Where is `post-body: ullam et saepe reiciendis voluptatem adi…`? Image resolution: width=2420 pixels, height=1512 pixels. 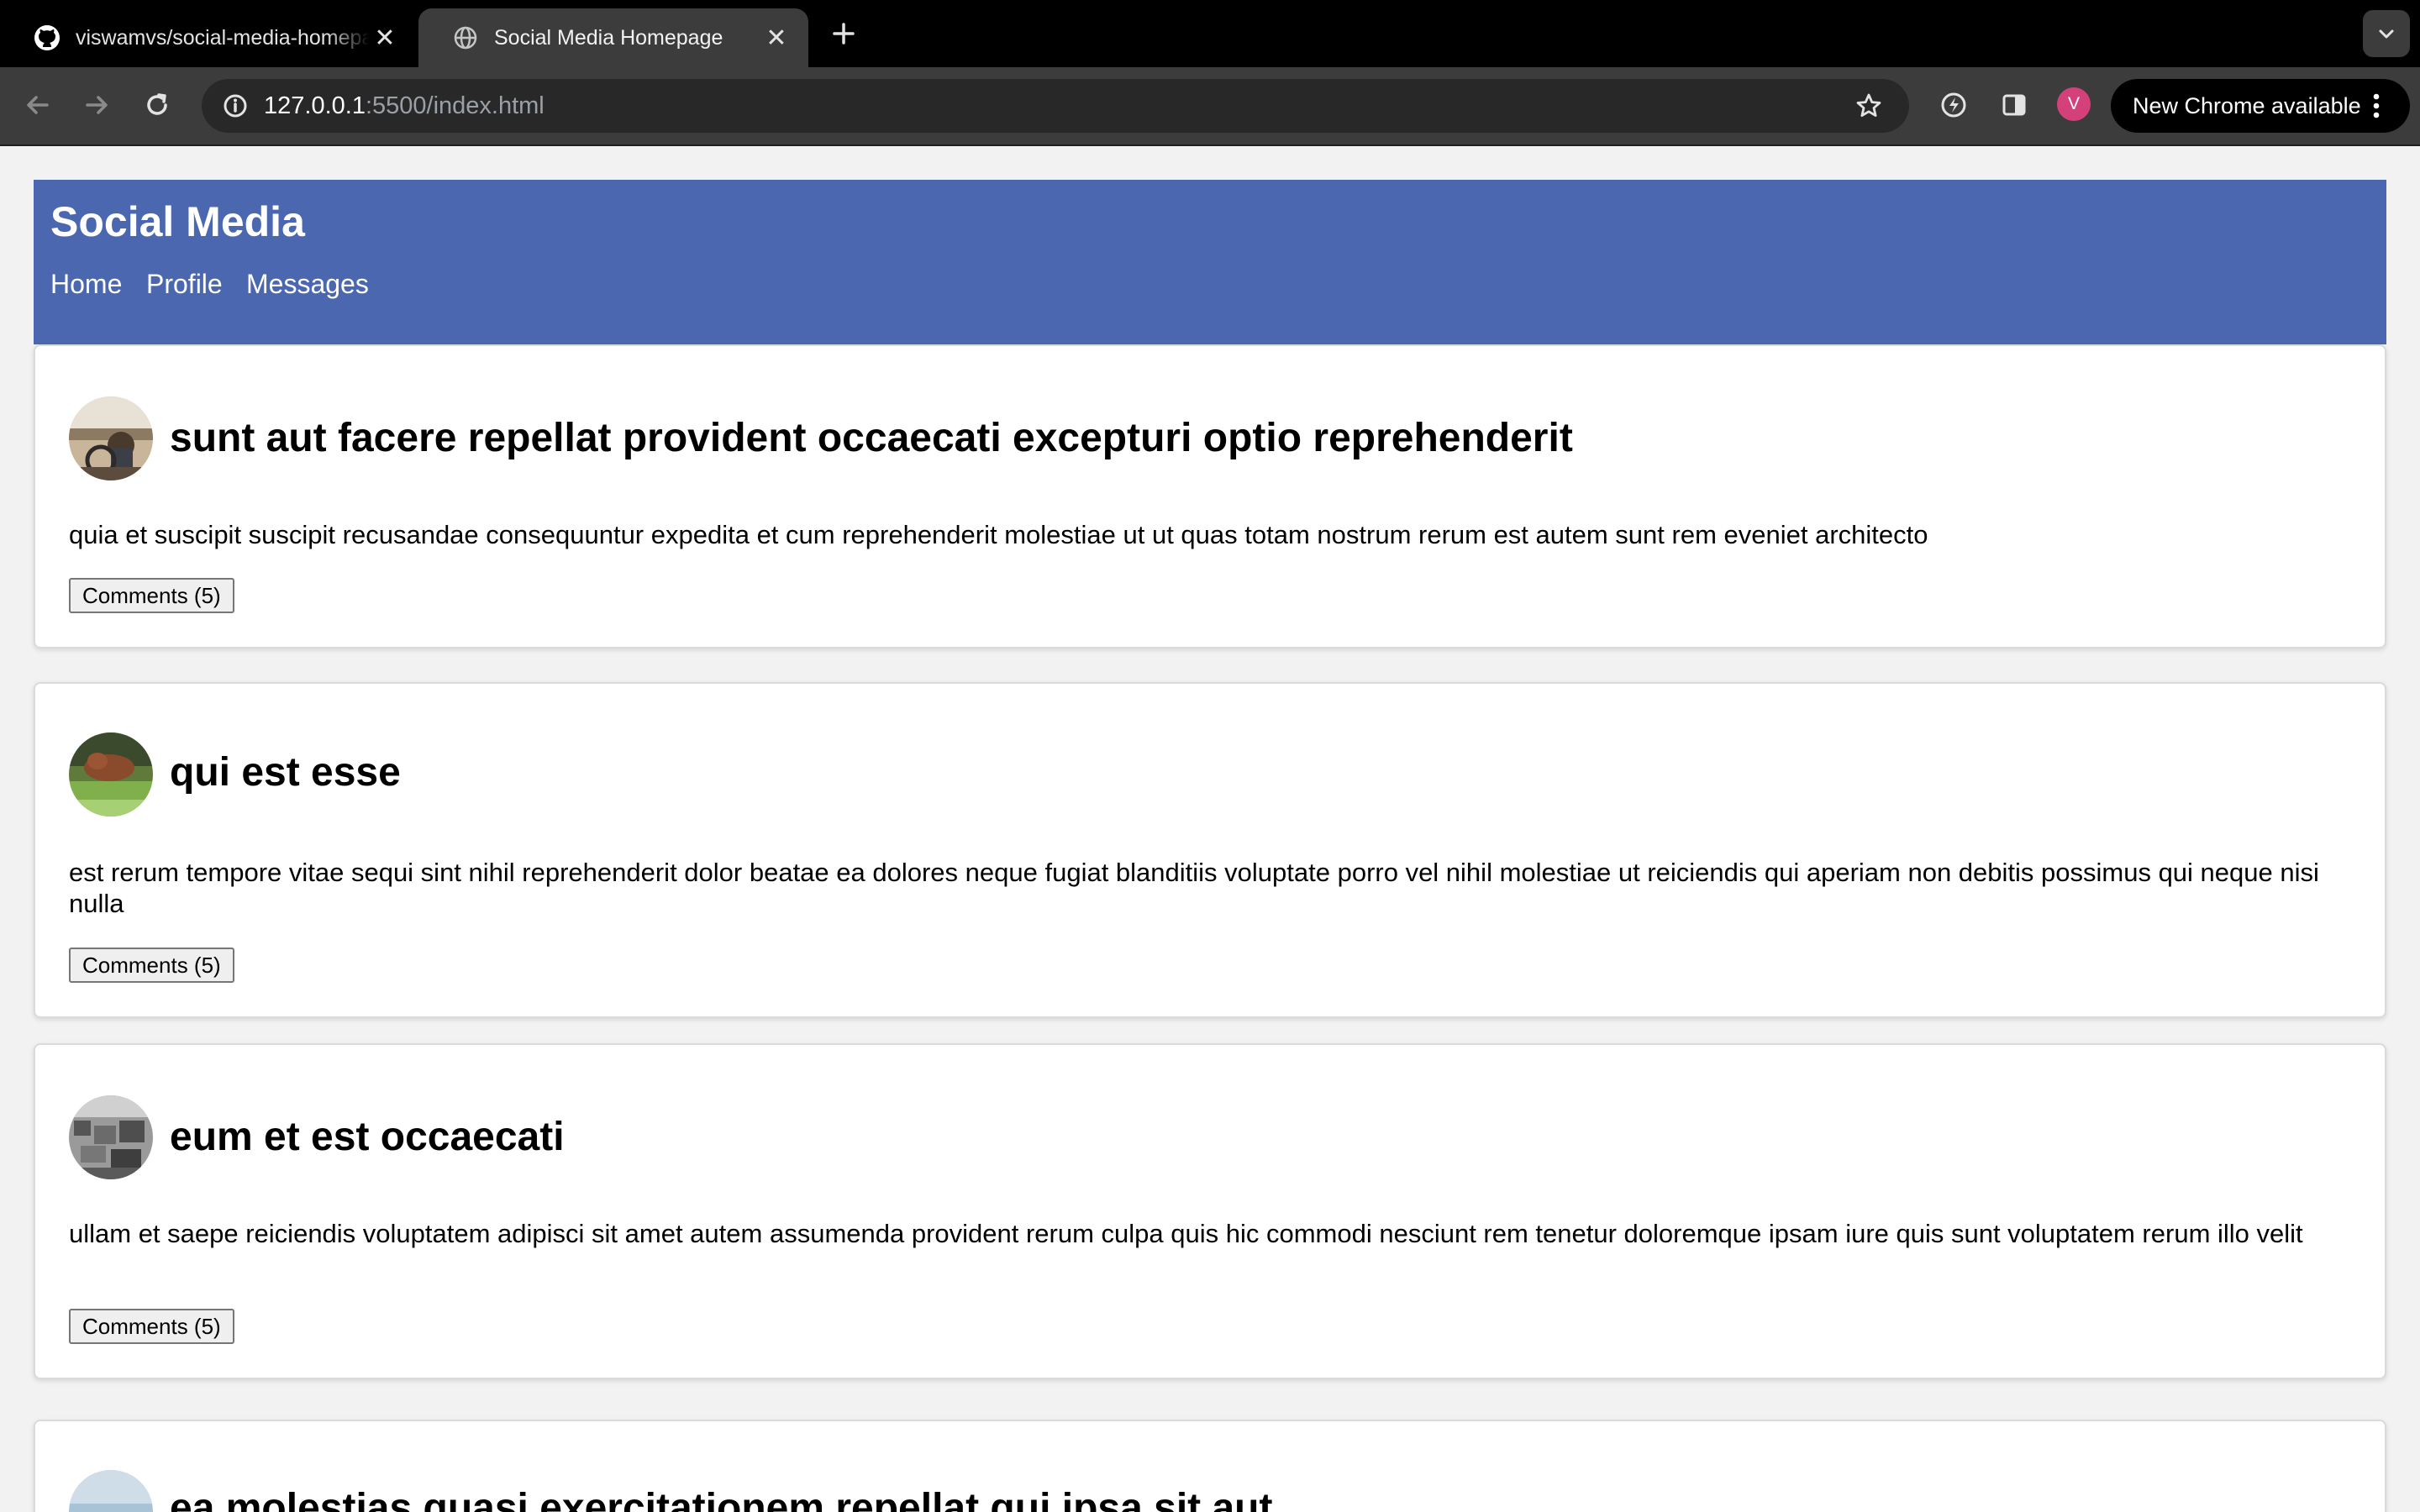 post-body: ullam et saepe reiciendis voluptatem adi… is located at coordinates (1186, 1233).